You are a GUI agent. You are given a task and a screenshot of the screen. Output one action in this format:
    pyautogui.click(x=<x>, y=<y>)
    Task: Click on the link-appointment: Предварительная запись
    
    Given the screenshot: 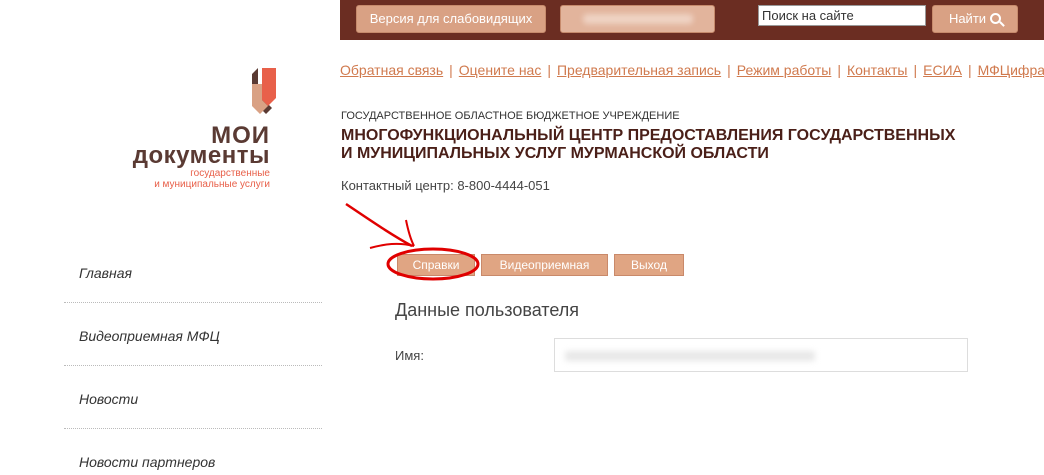 What is the action you would take?
    pyautogui.click(x=639, y=70)
    